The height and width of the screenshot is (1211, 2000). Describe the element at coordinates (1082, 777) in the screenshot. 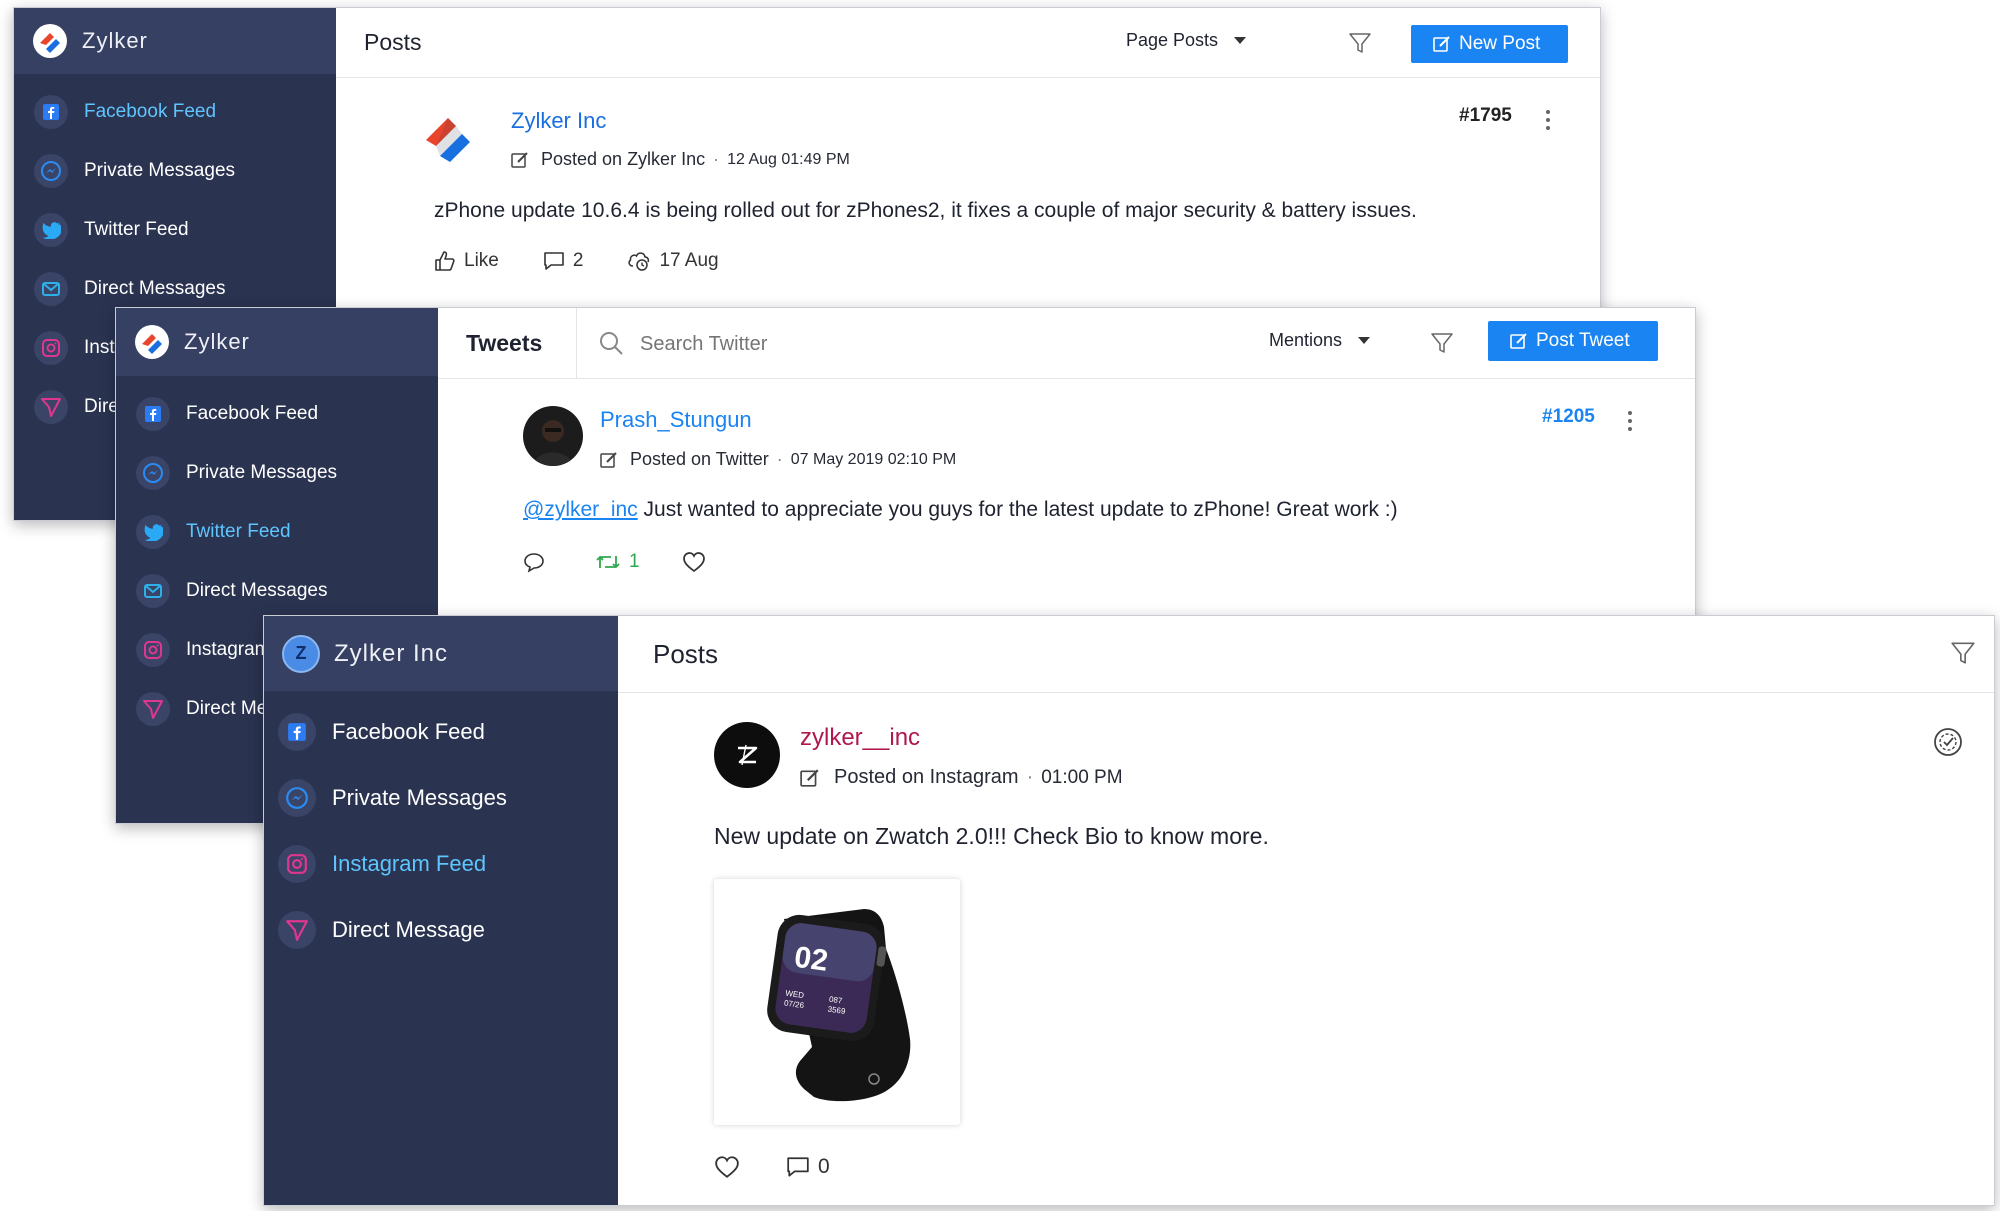

I see `post-time: 01:00 PM` at that location.